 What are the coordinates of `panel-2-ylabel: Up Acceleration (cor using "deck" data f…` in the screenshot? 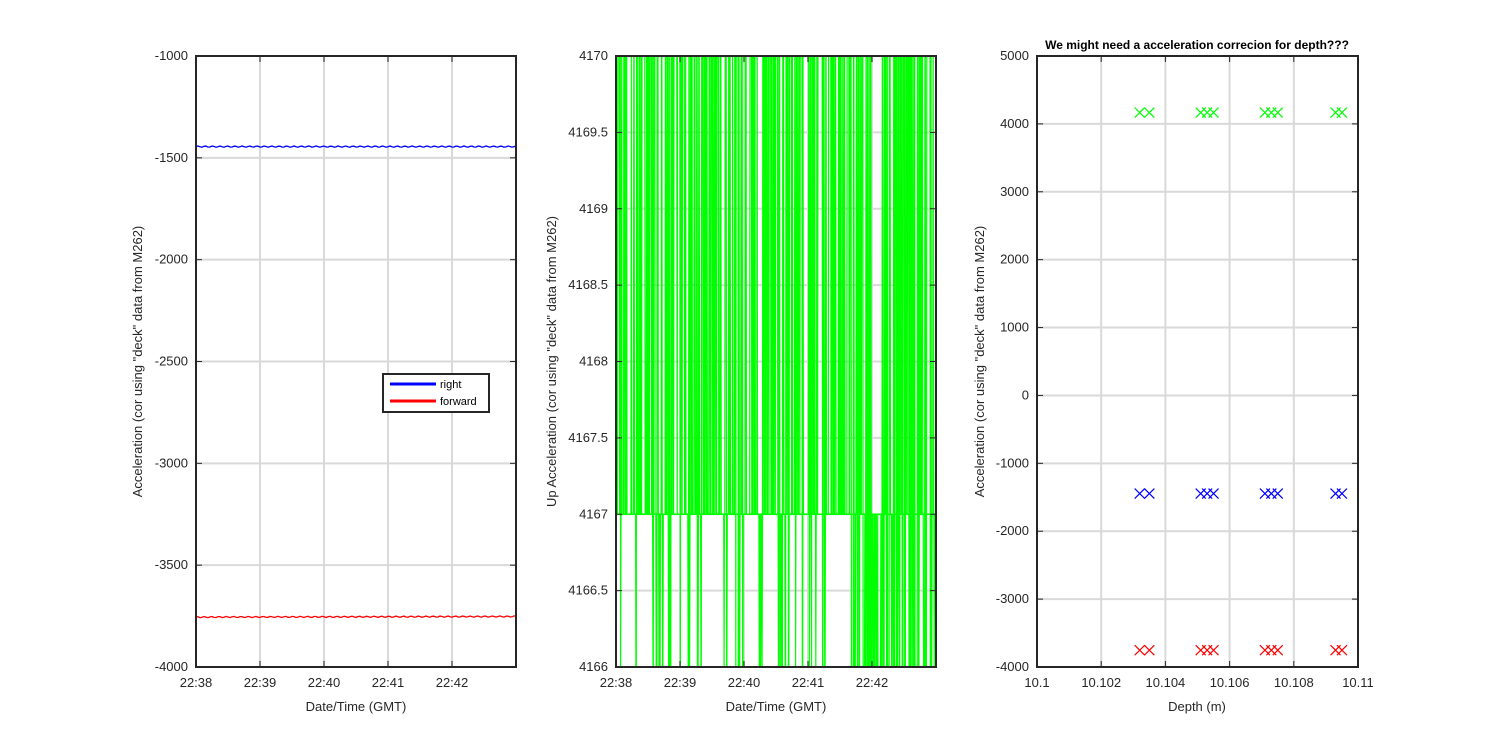 It's located at (551, 361).